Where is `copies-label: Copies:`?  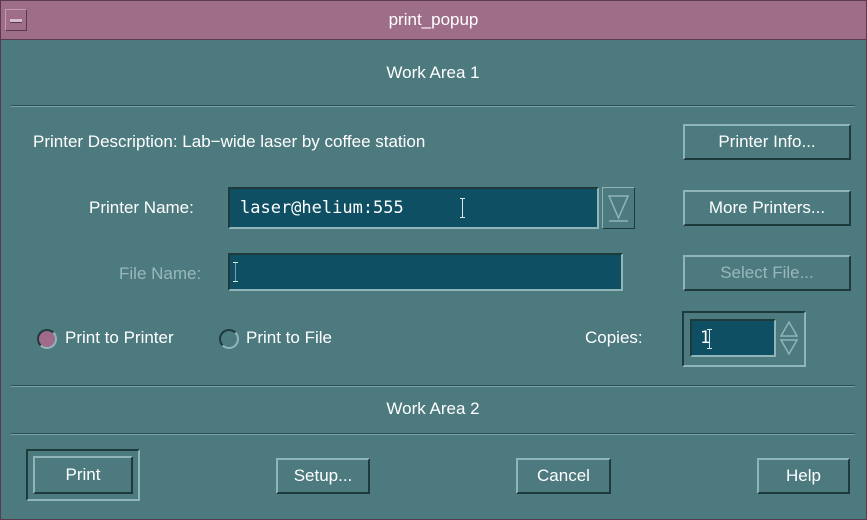
copies-label: Copies: is located at coordinates (614, 337).